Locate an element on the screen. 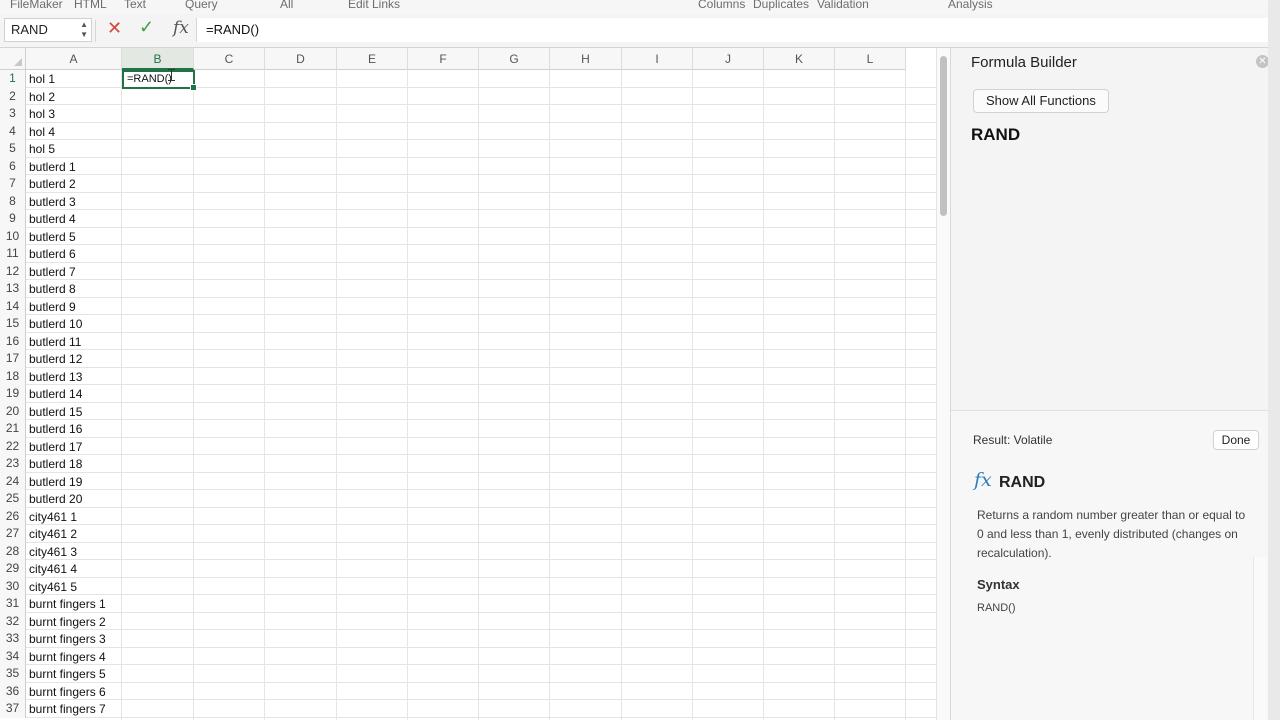 The height and width of the screenshot is (720, 1280). ribbon-item-columns: Columns is located at coordinates (721, 5).